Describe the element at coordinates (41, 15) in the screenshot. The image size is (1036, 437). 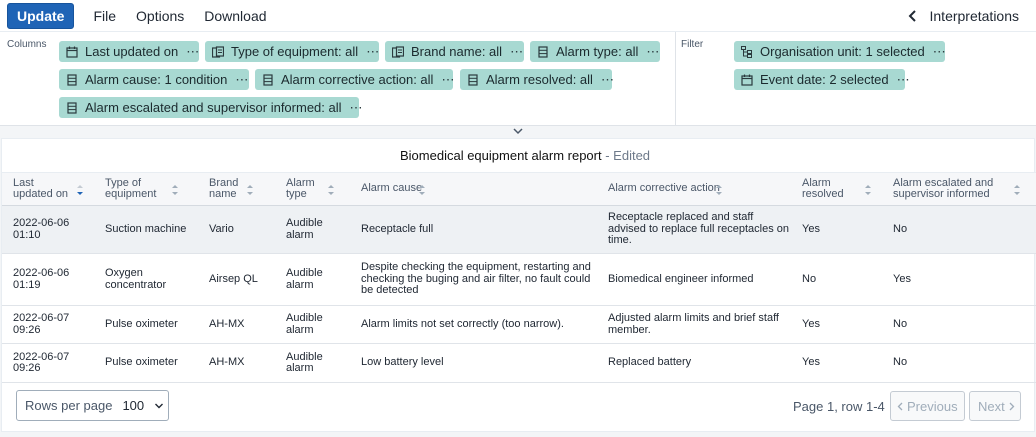
I see `update-button: Update` at that location.